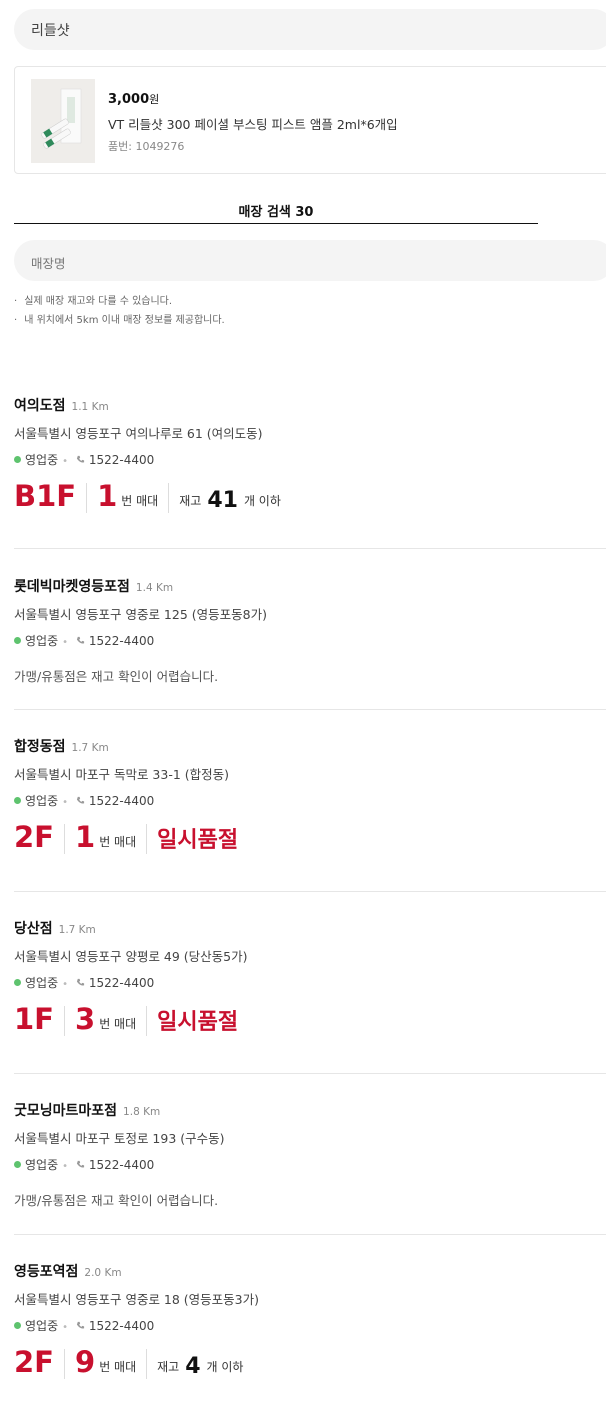 The height and width of the screenshot is (1405, 606). Describe the element at coordinates (33, 929) in the screenshot. I see `store-name: 당산점` at that location.